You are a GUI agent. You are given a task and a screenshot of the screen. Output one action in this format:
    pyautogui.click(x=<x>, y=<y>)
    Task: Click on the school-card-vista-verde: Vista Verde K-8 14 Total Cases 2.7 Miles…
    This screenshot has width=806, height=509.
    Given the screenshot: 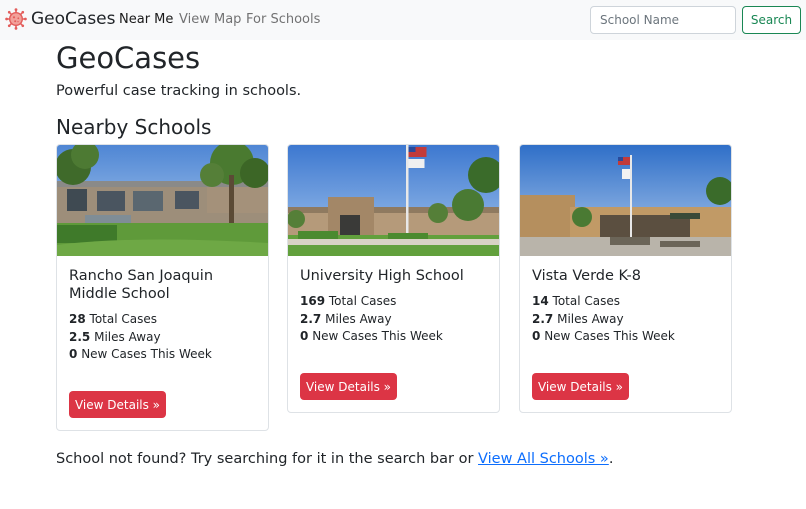 What is the action you would take?
    pyautogui.click(x=625, y=278)
    